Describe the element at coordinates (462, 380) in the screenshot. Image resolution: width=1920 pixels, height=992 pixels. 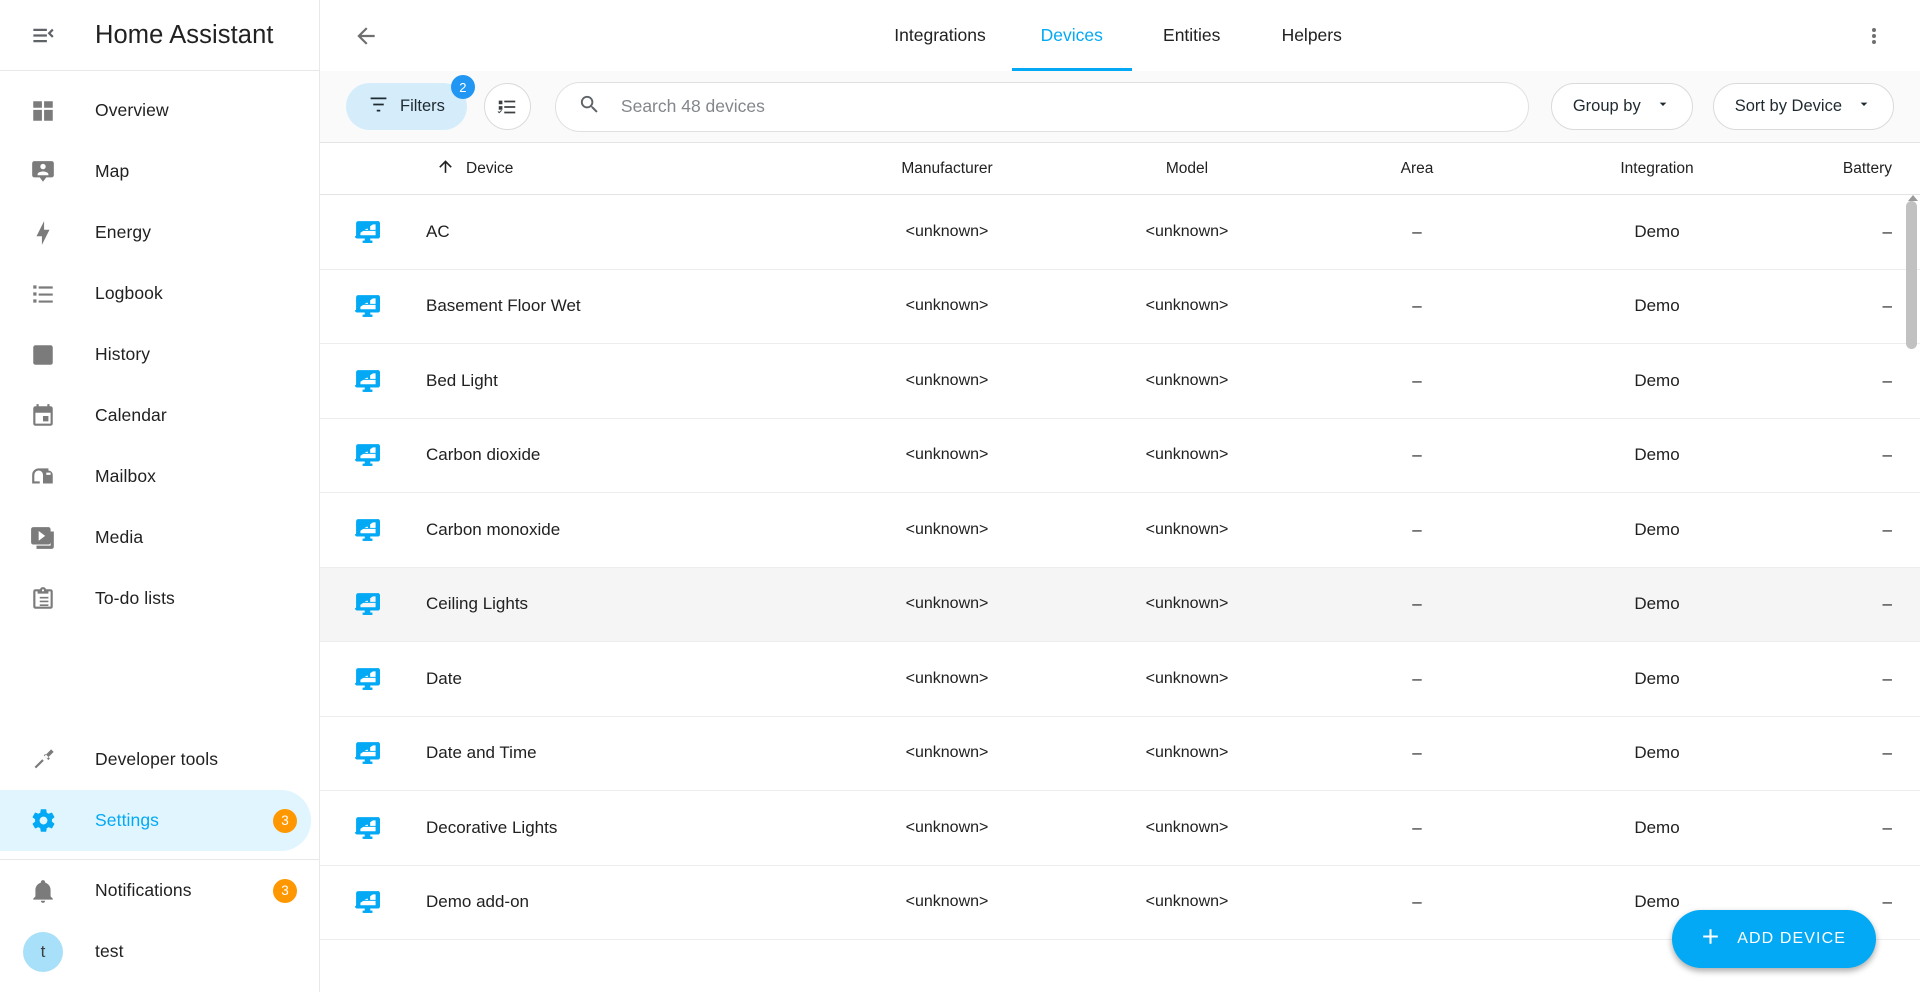
I see `cell-device: Bed Light` at that location.